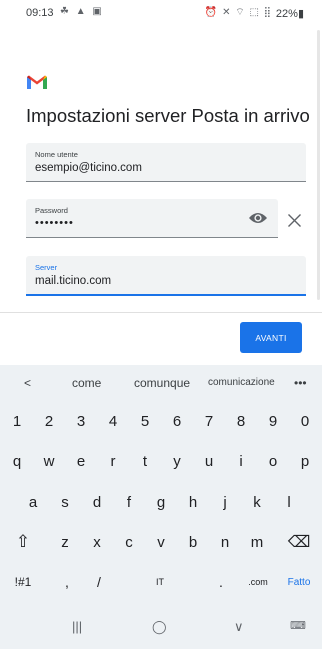 Image resolution: width=322 pixels, height=649 pixels. Describe the element at coordinates (298, 625) in the screenshot. I see `keyboard-switch-icon: ⌨` at that location.